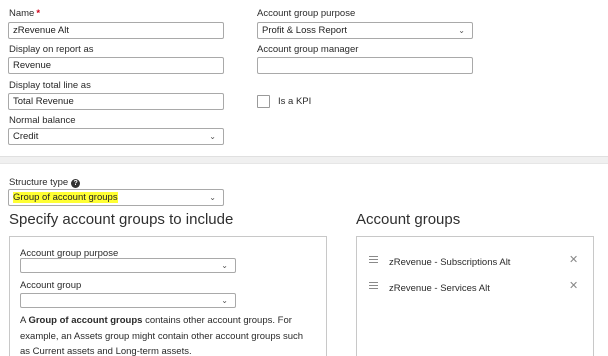 The height and width of the screenshot is (356, 608). What do you see at coordinates (41, 30) in the screenshot?
I see `name-input-value: zRevenue Alt` at bounding box center [41, 30].